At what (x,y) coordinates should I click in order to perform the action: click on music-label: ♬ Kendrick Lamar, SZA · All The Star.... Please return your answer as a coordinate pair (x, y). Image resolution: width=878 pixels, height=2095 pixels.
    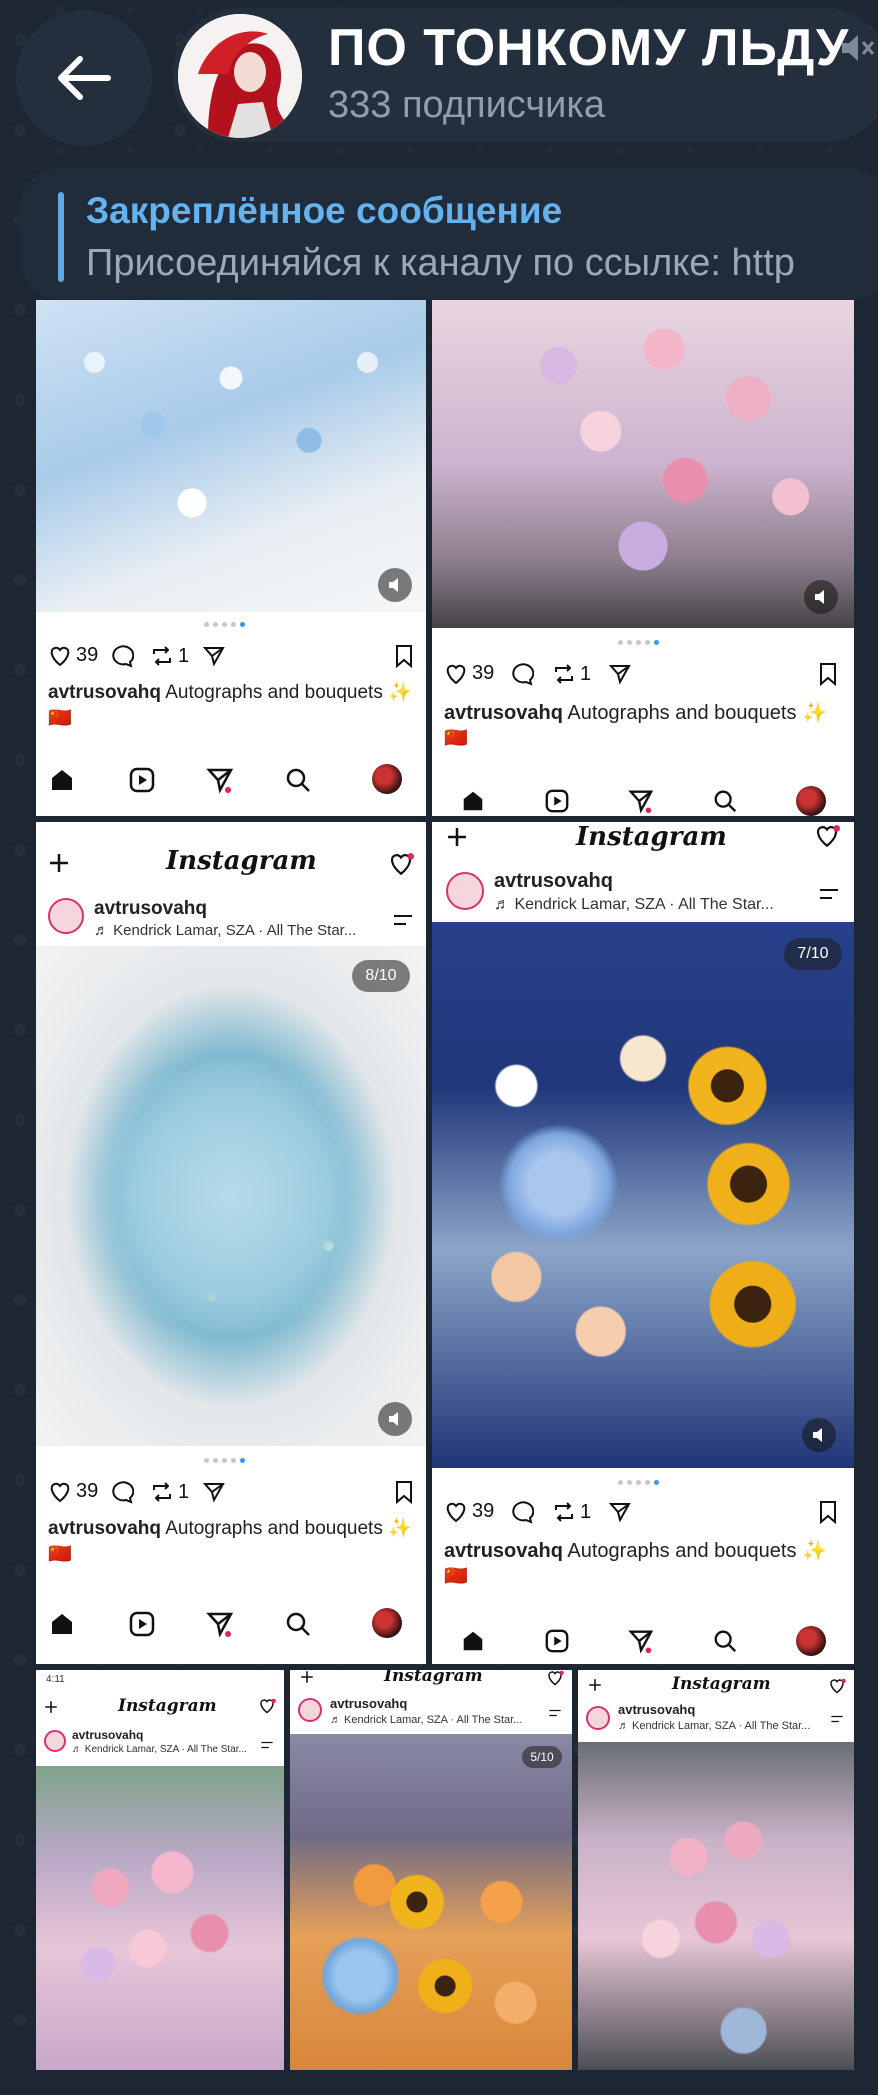
    Looking at the image, I should click on (225, 930).